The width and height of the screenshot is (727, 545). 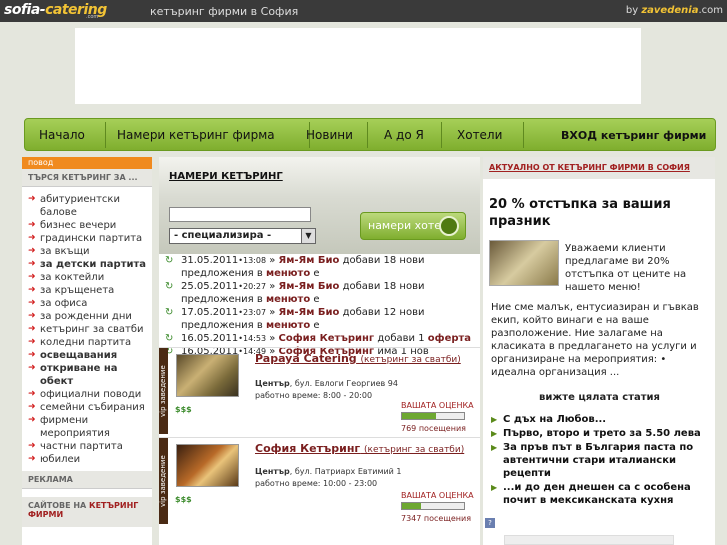 I want to click on category-item: ➜ юбилеи, so click(x=87, y=459).